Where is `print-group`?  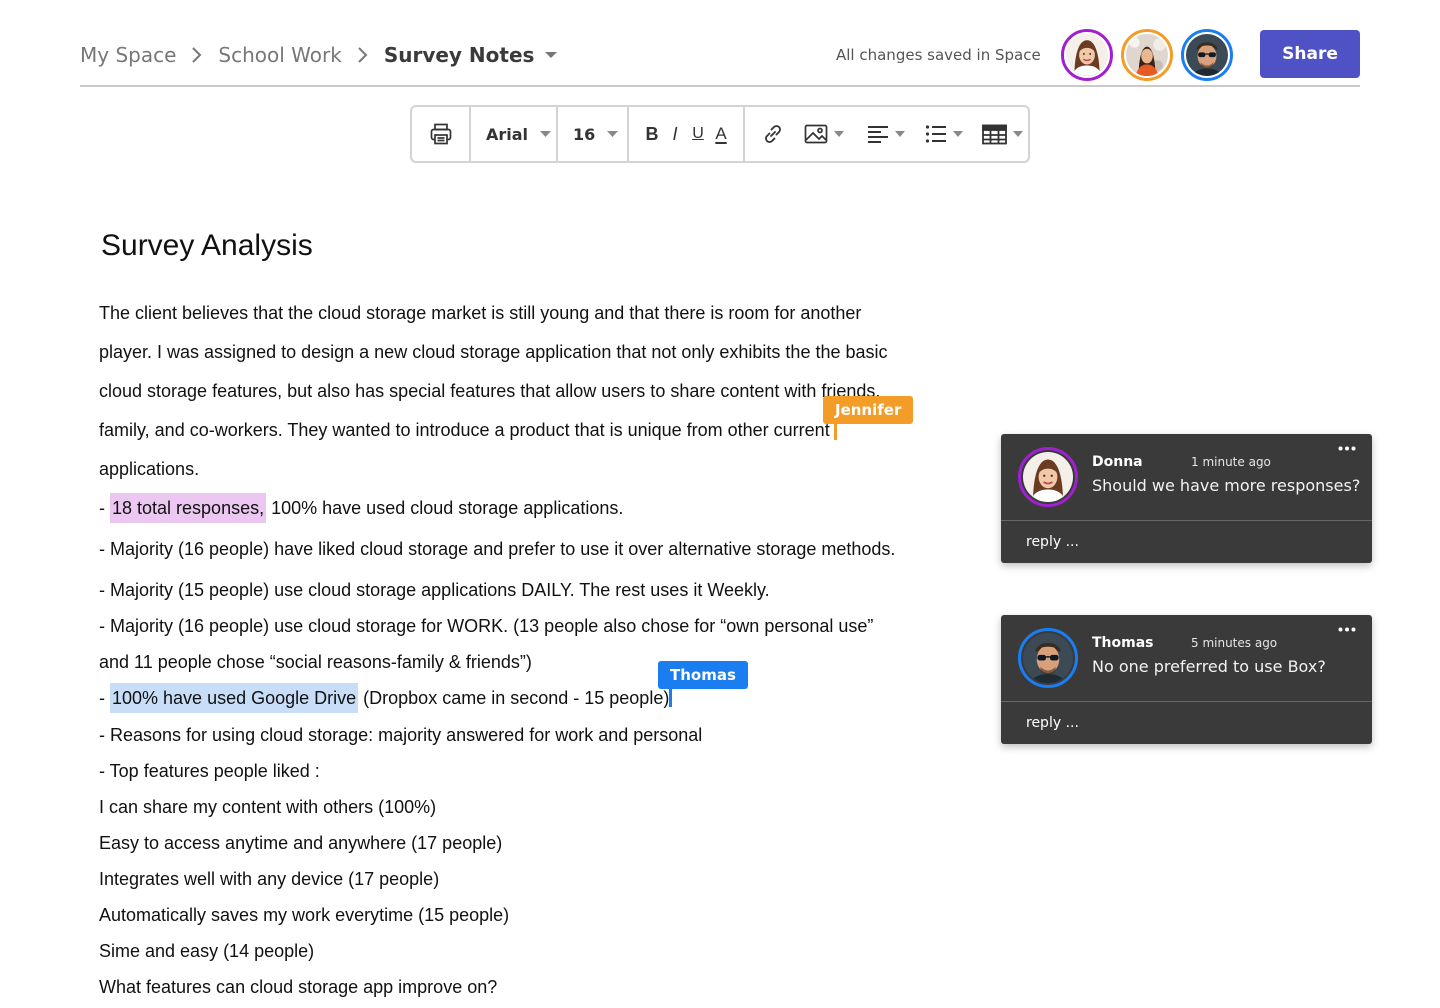 print-group is located at coordinates (441, 134).